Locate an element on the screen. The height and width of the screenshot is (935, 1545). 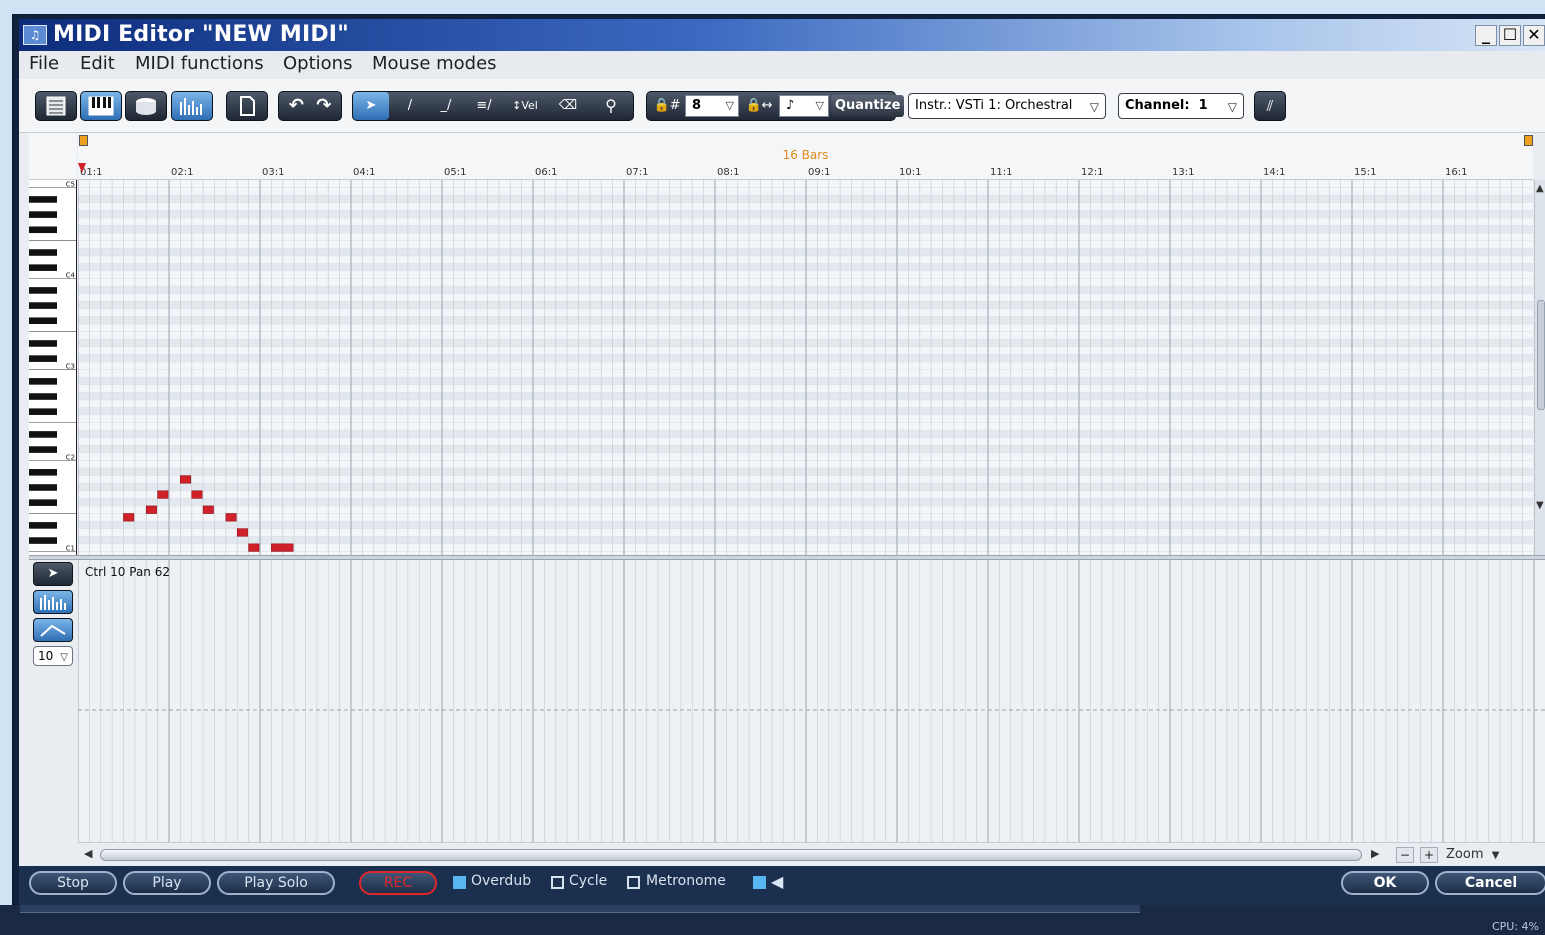
new-document-icon is located at coordinates (247, 106).